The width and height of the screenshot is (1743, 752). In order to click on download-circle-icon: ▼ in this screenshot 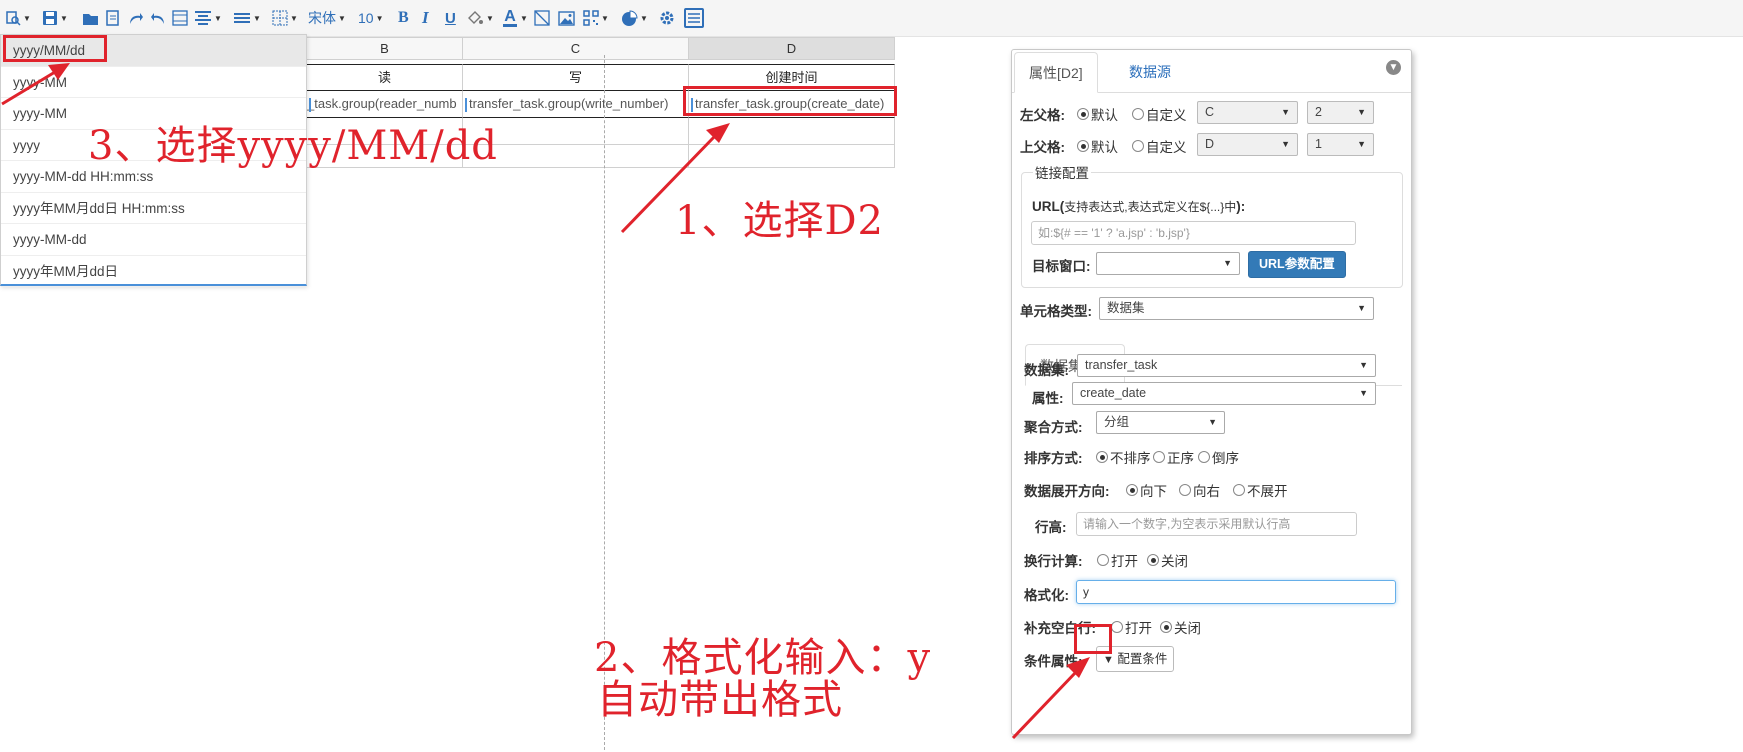, I will do `click(1393, 67)`.